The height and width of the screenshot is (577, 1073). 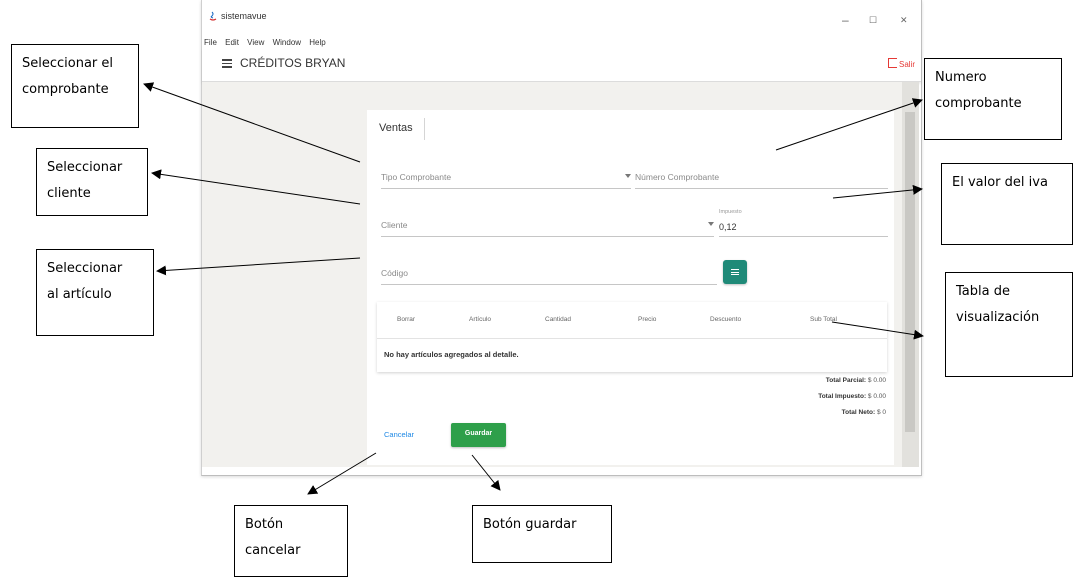 I want to click on arrow-to-guardar-callout, so click(x=486, y=472).